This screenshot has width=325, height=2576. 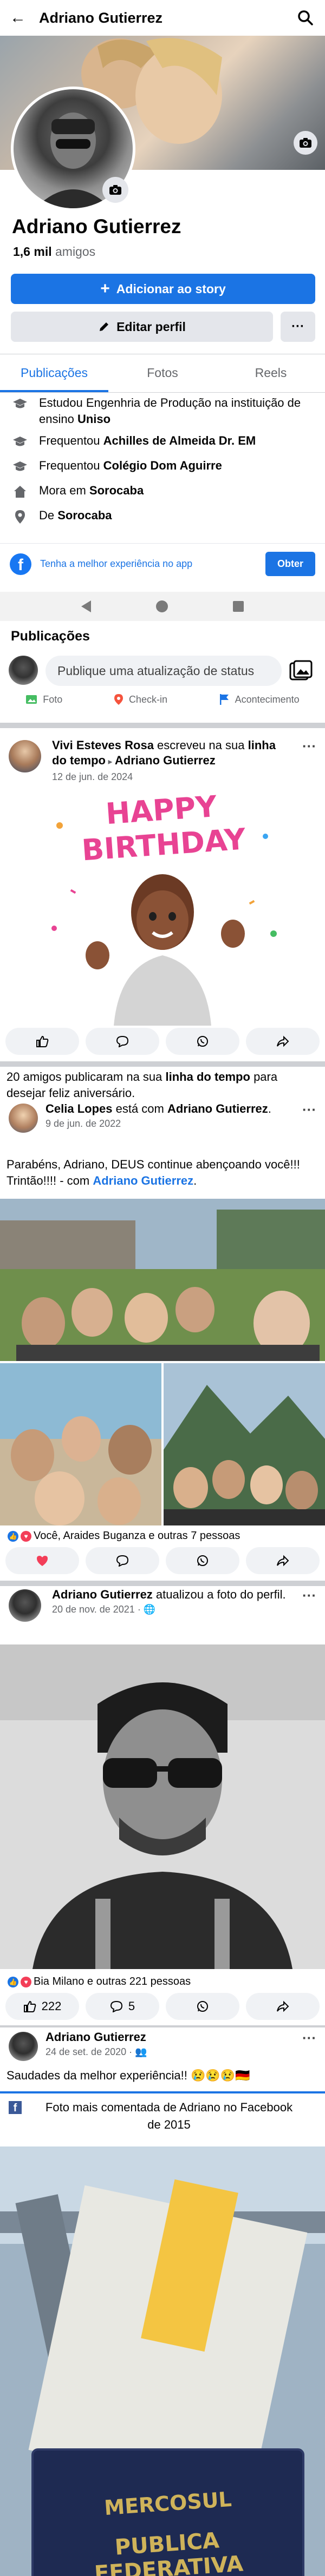 What do you see at coordinates (122, 2006) in the screenshot?
I see `comment-button: 5` at bounding box center [122, 2006].